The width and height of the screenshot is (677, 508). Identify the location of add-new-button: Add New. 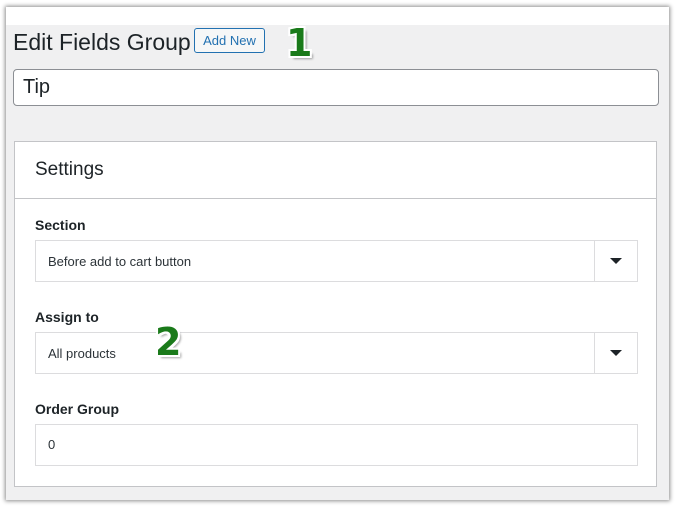
(229, 40).